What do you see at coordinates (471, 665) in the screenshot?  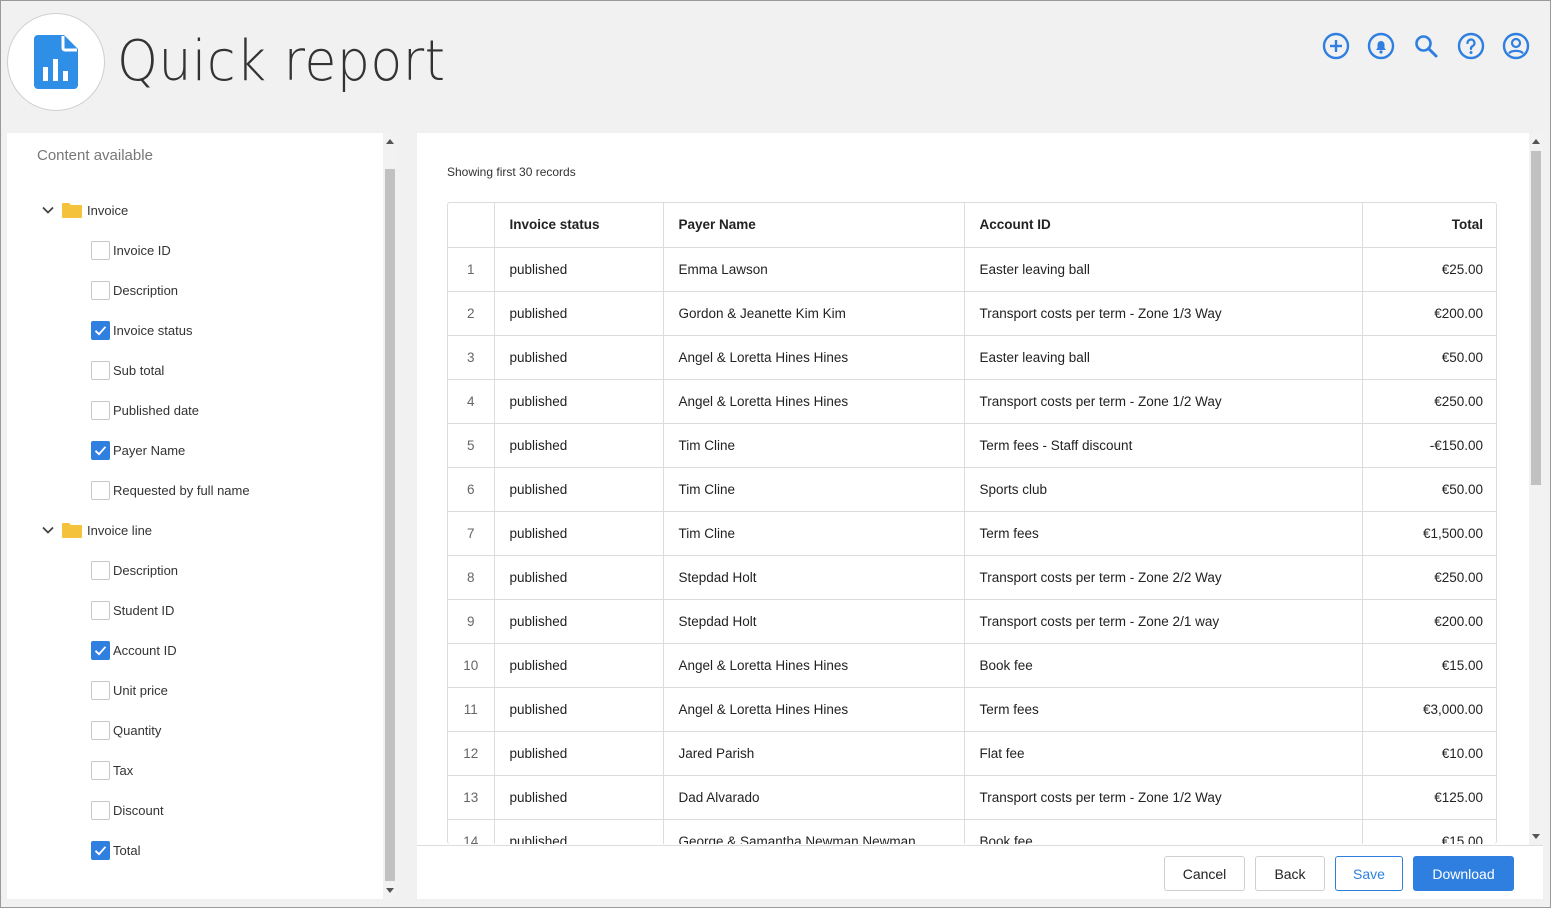 I see `row-index: 10` at bounding box center [471, 665].